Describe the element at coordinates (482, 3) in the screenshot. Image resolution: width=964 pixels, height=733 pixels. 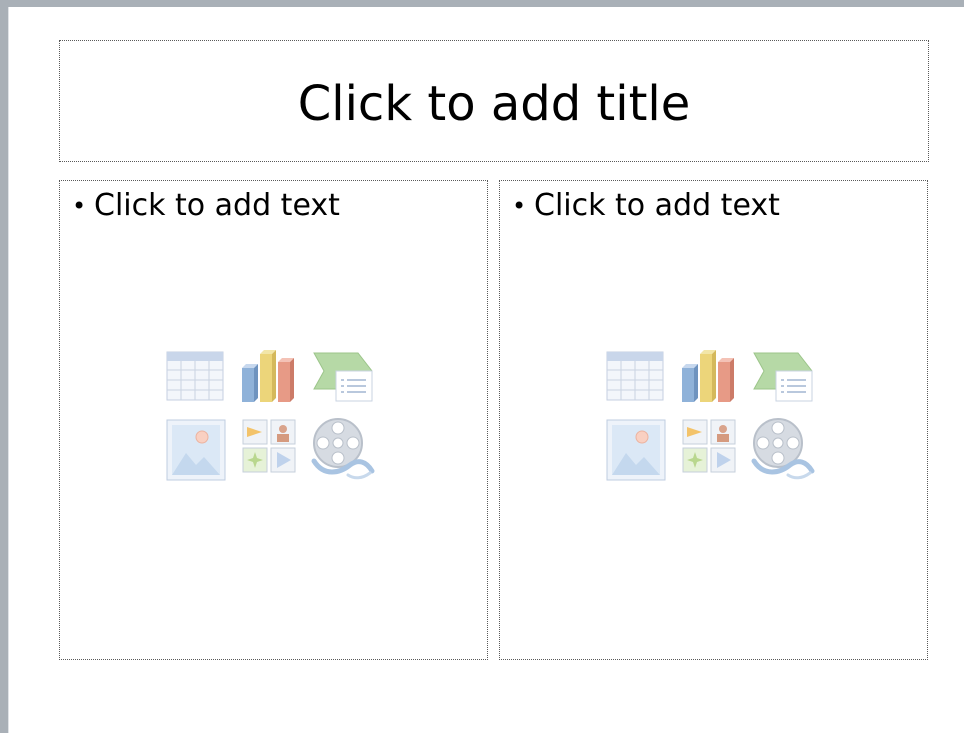
I see `window-frame-top` at that location.